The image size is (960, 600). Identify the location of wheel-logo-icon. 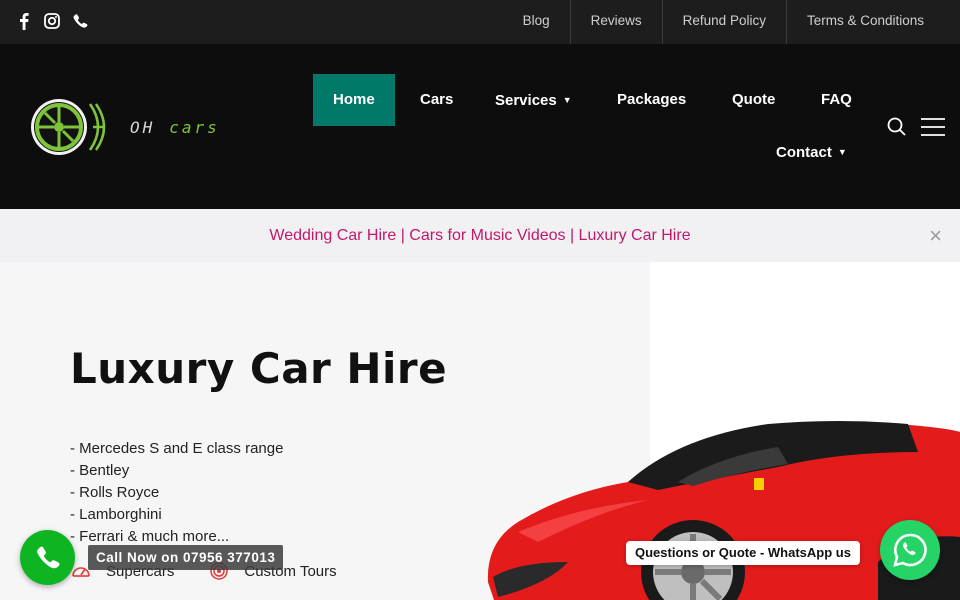
(68, 127).